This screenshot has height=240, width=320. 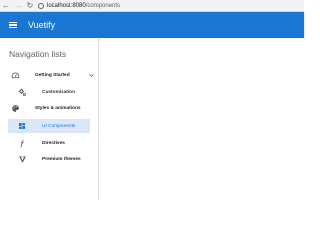 I want to click on url-host: localhost:8080, so click(x=66, y=5).